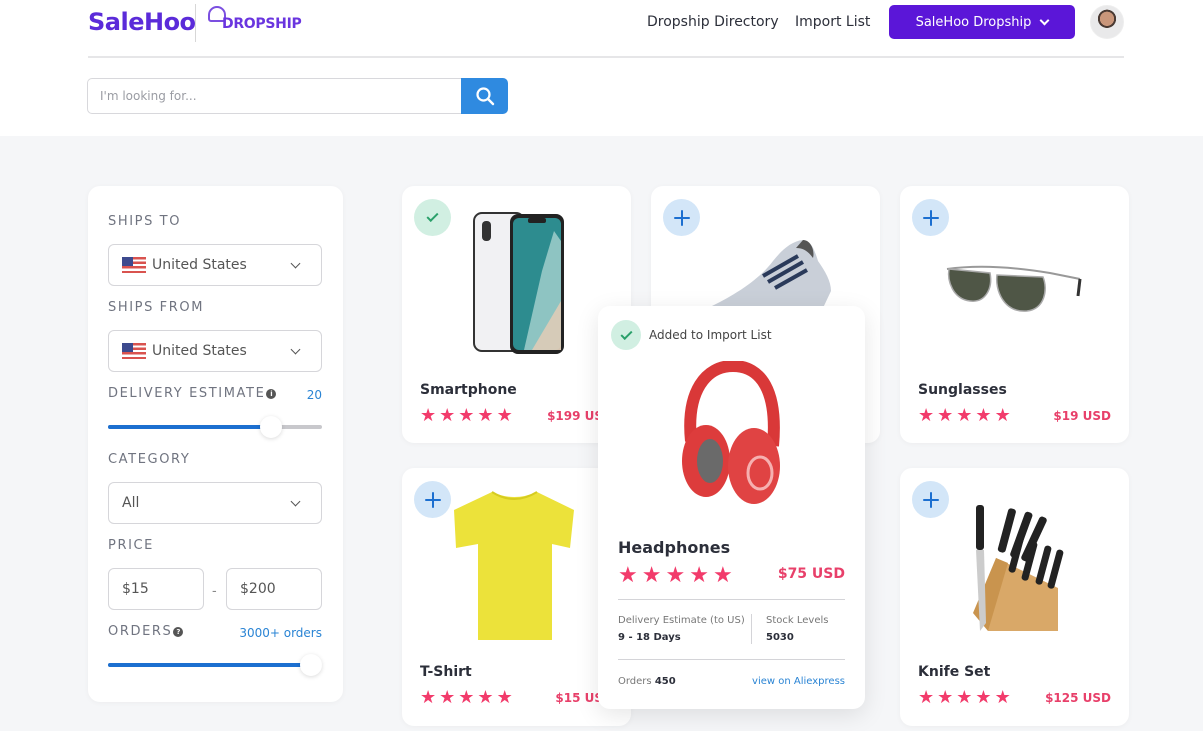 The image size is (1203, 731). What do you see at coordinates (215, 503) in the screenshot?
I see `category-select: All` at bounding box center [215, 503].